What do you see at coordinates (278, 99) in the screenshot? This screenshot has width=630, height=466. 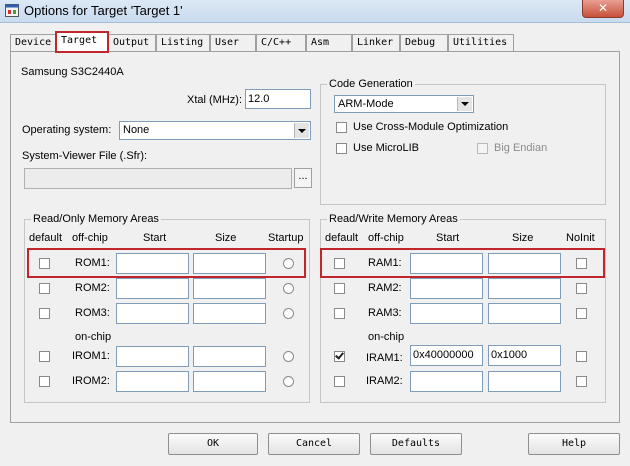 I see `xtal-input: 12.0` at bounding box center [278, 99].